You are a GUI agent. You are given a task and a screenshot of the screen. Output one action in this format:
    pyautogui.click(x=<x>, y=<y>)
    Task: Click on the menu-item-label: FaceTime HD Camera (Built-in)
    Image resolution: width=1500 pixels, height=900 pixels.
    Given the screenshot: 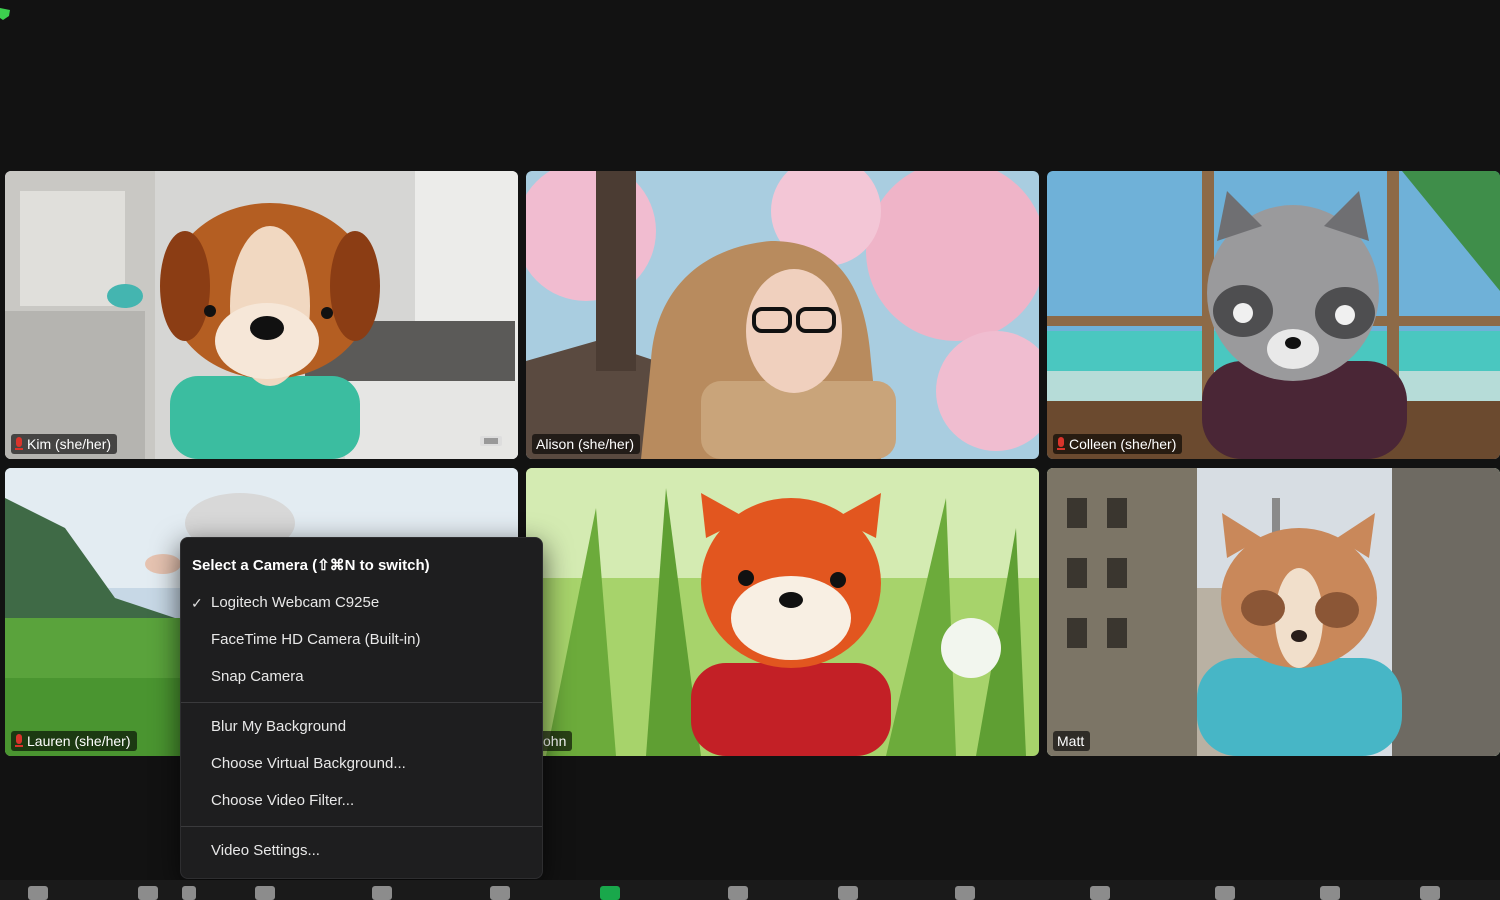 What is the action you would take?
    pyautogui.click(x=316, y=639)
    